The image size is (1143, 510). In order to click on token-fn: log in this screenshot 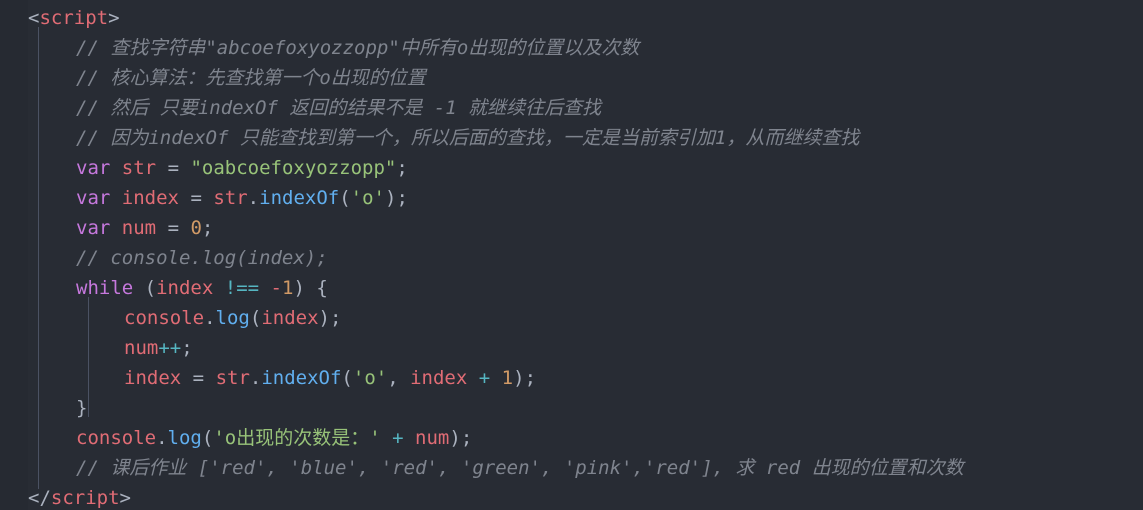, I will do `click(232, 318)`.